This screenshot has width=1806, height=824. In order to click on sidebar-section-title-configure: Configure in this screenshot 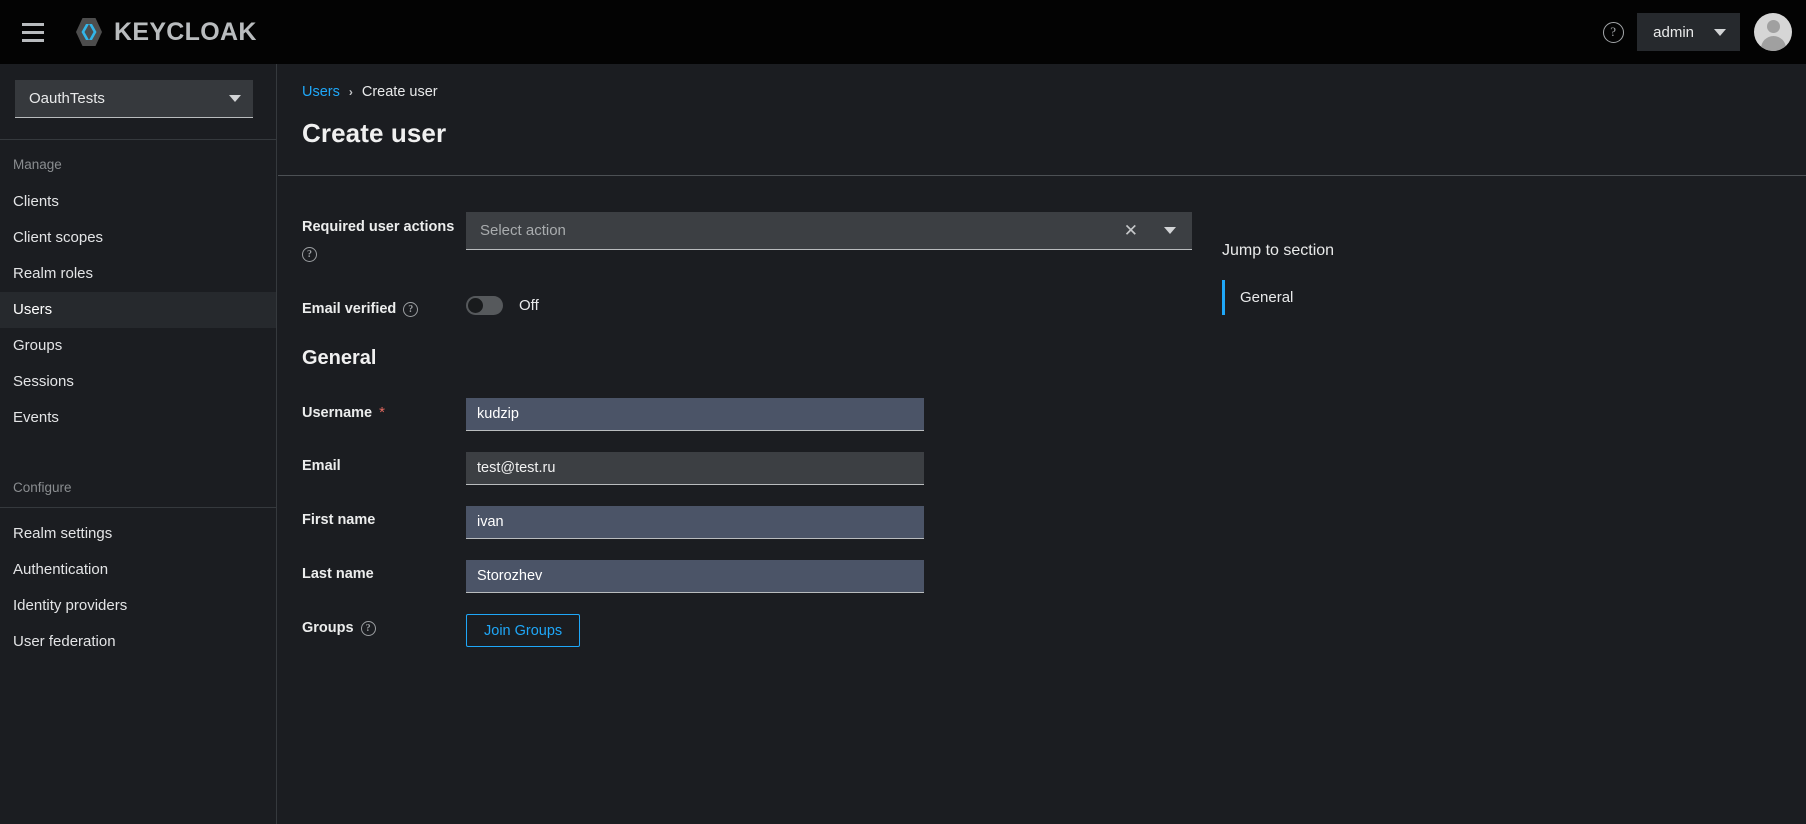, I will do `click(42, 487)`.